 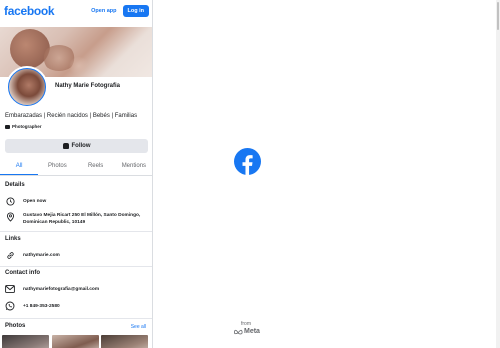 What do you see at coordinates (498, 174) in the screenshot?
I see `page-scrollbar` at bounding box center [498, 174].